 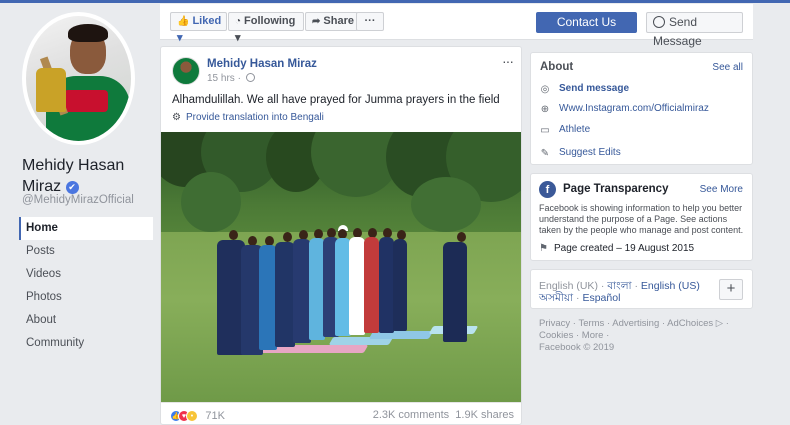 What do you see at coordinates (341, 184) in the screenshot?
I see `photo-trees-background` at bounding box center [341, 184].